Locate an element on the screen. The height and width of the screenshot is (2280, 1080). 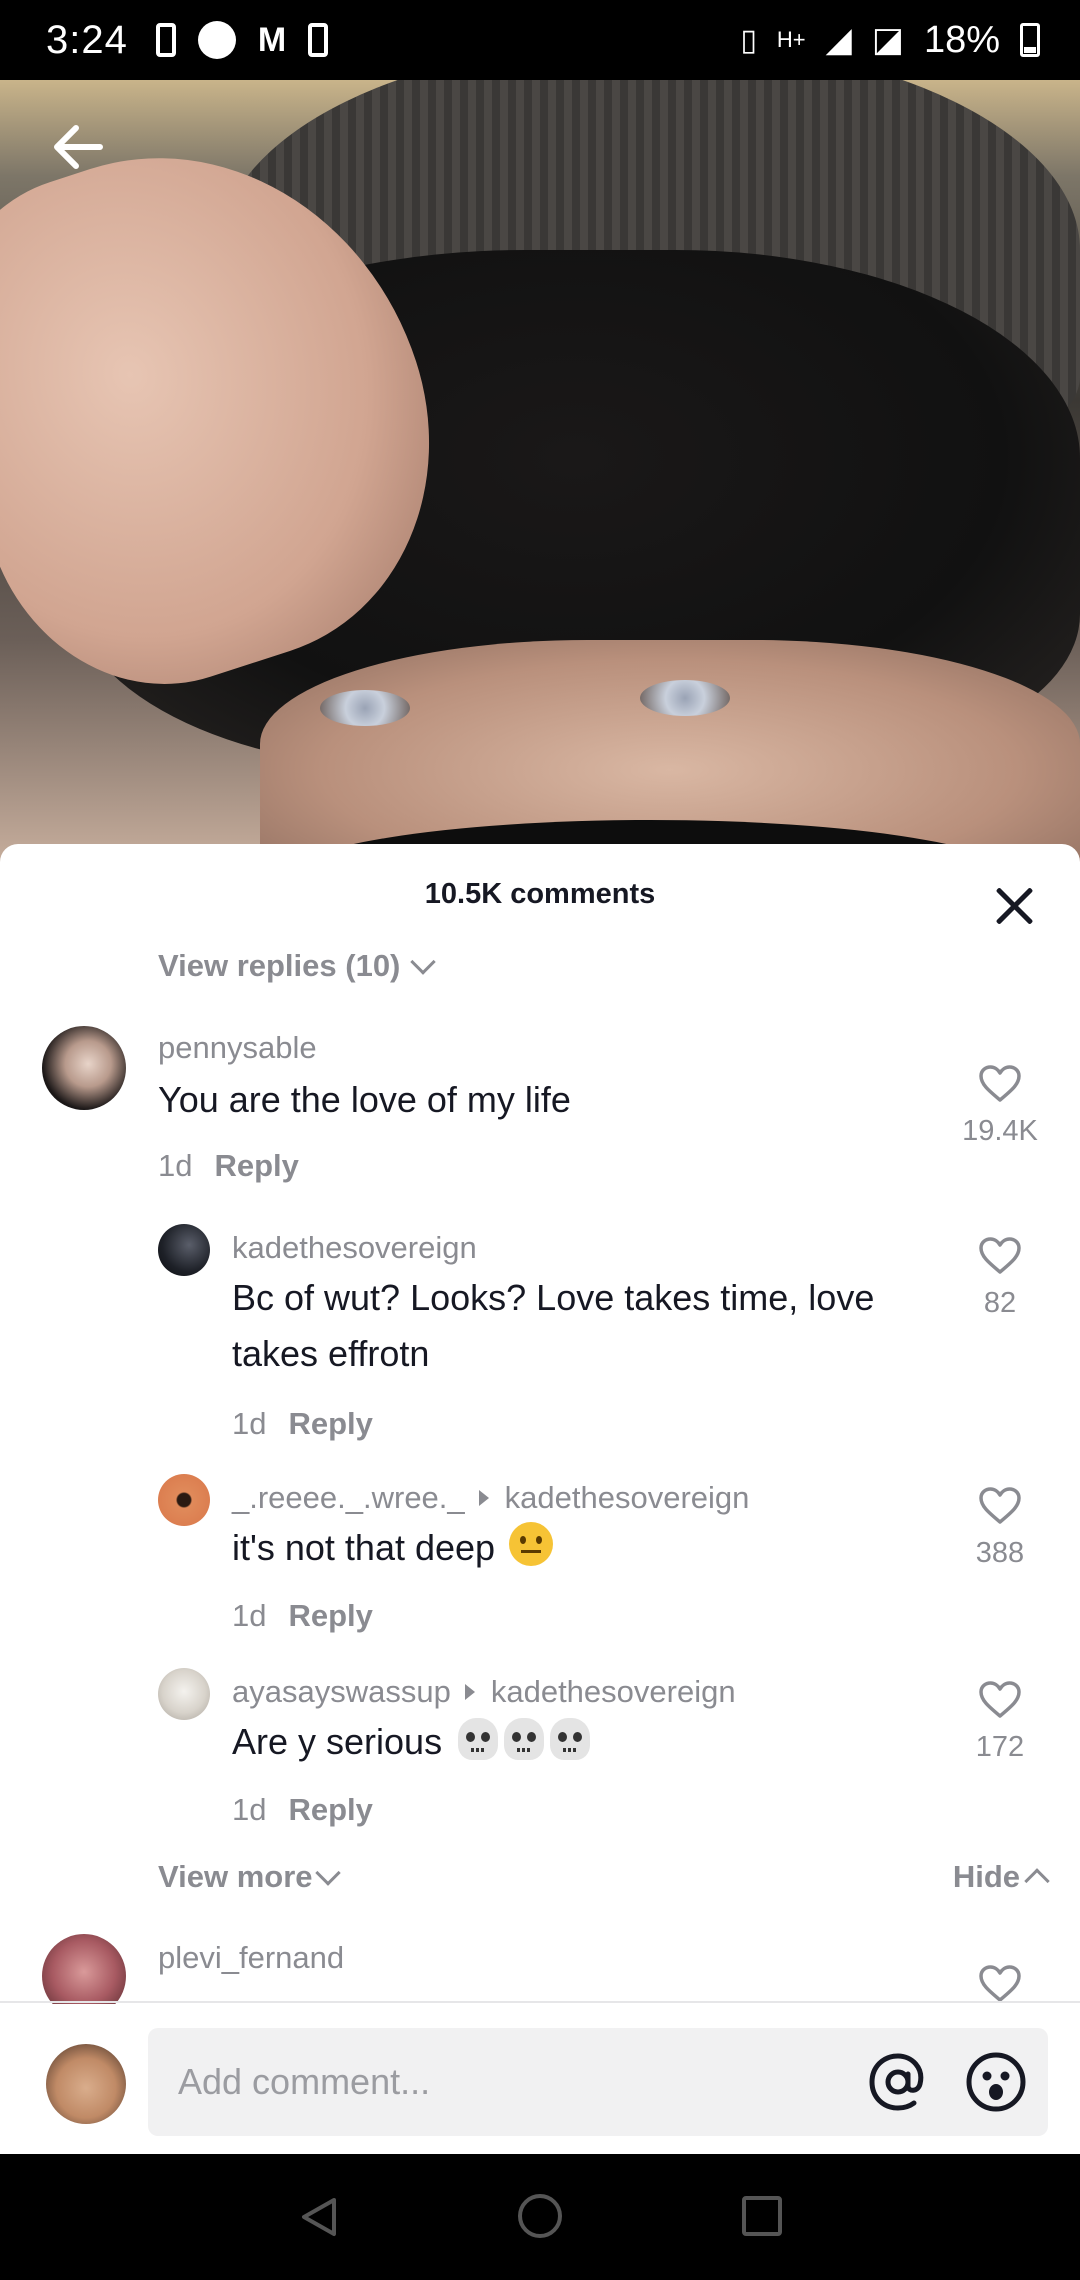
comment-text-body: it's not that deep is located at coordinates (364, 1547).